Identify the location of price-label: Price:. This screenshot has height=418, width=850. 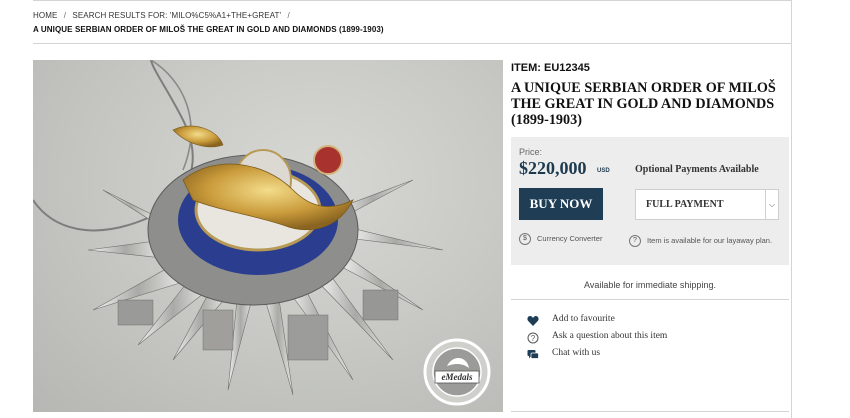
(531, 152).